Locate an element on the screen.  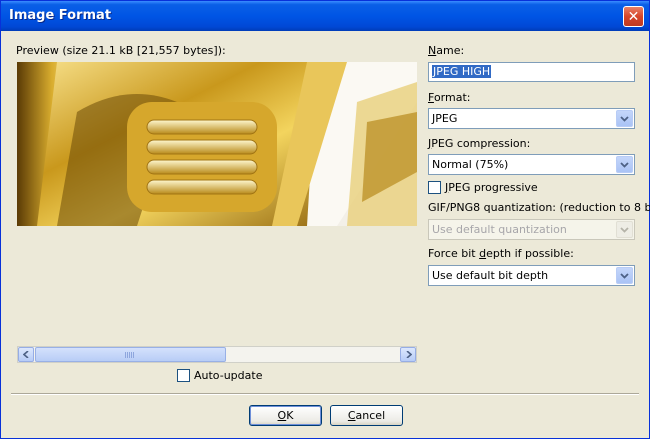
scroll-right-button is located at coordinates (408, 354).